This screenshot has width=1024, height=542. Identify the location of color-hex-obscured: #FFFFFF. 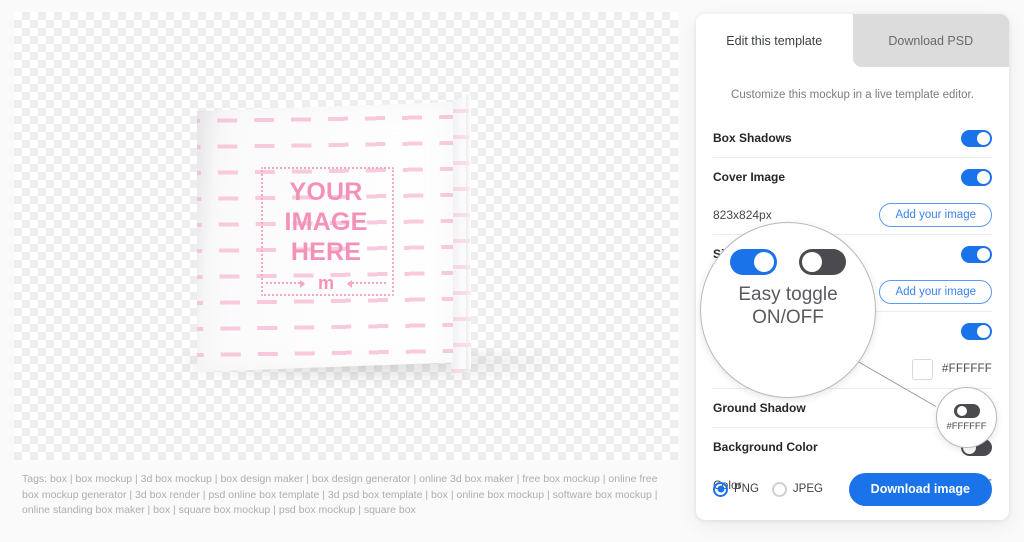
(967, 369).